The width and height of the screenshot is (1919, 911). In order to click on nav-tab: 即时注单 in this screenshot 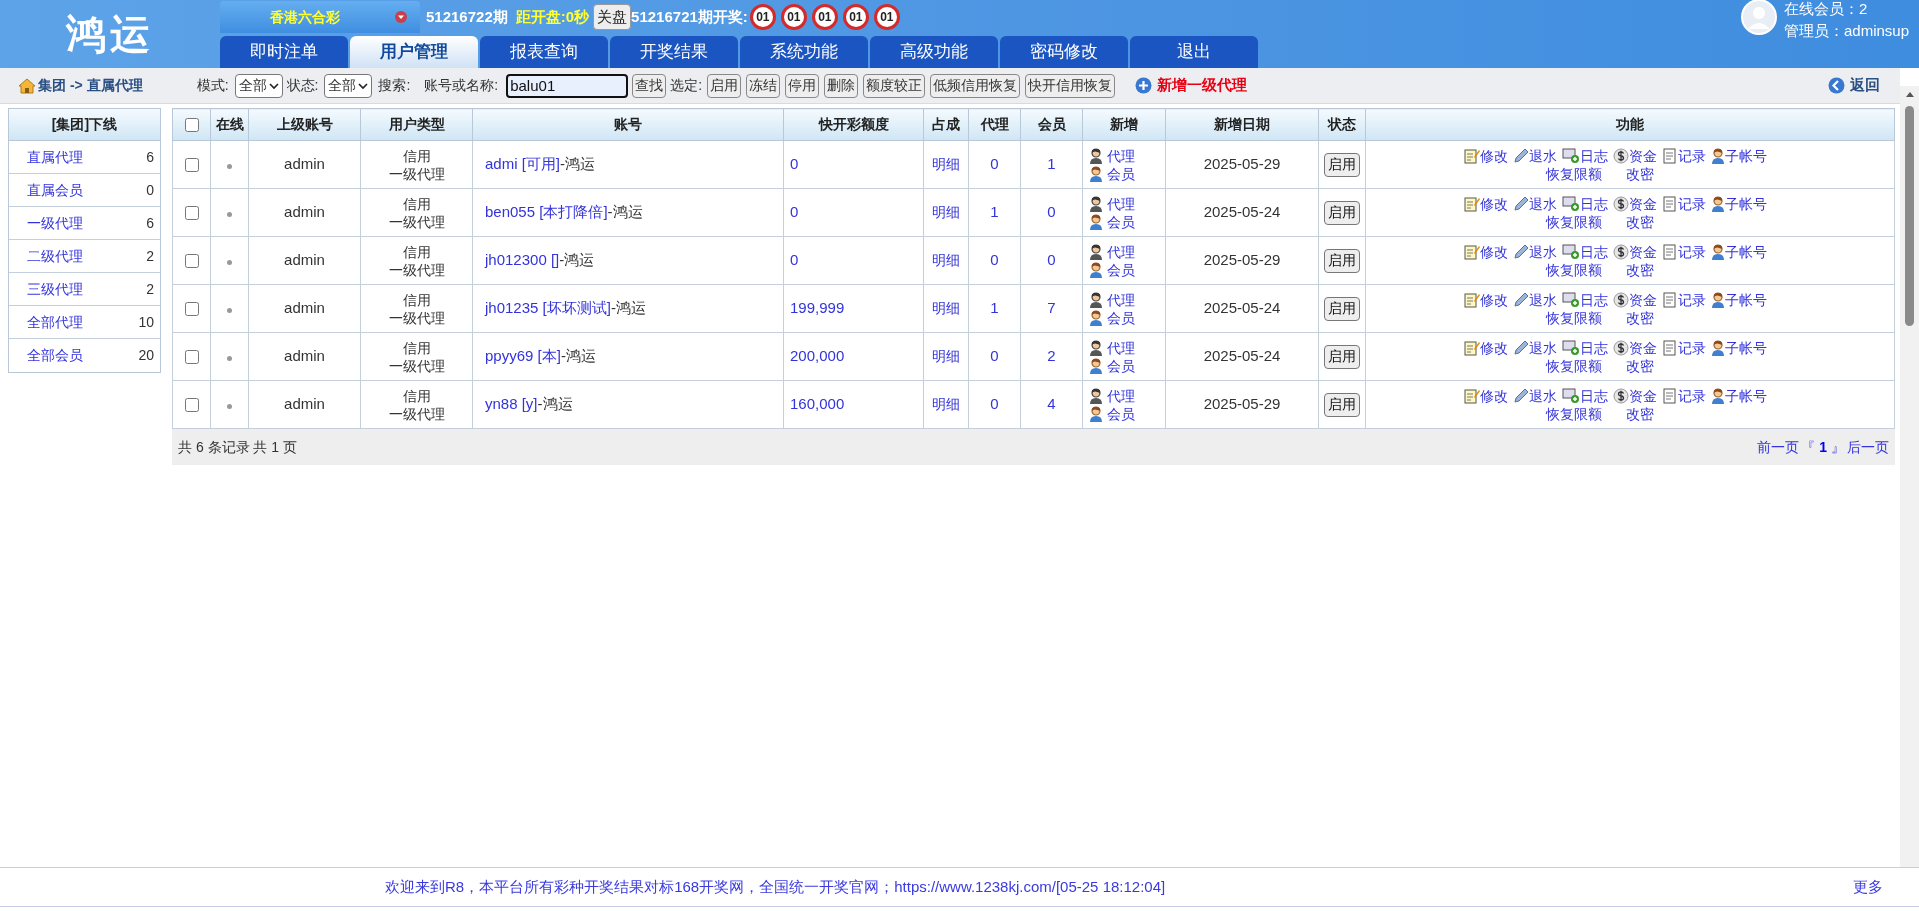, I will do `click(284, 52)`.